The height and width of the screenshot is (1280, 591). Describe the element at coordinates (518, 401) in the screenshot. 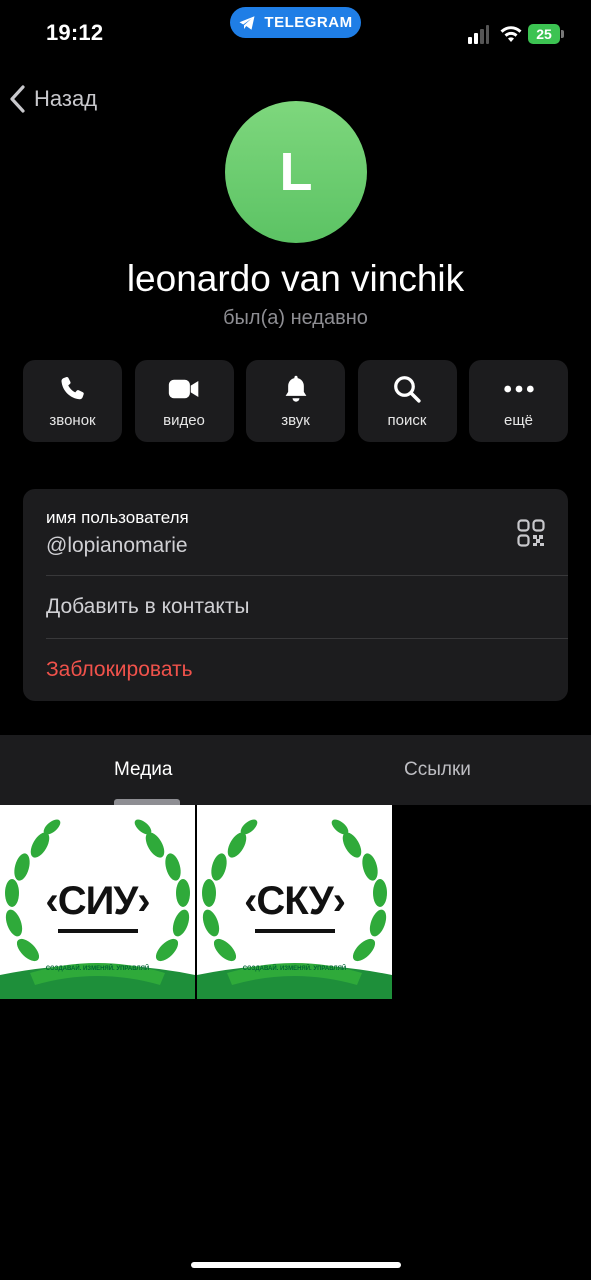

I see `more-button: ещё` at that location.